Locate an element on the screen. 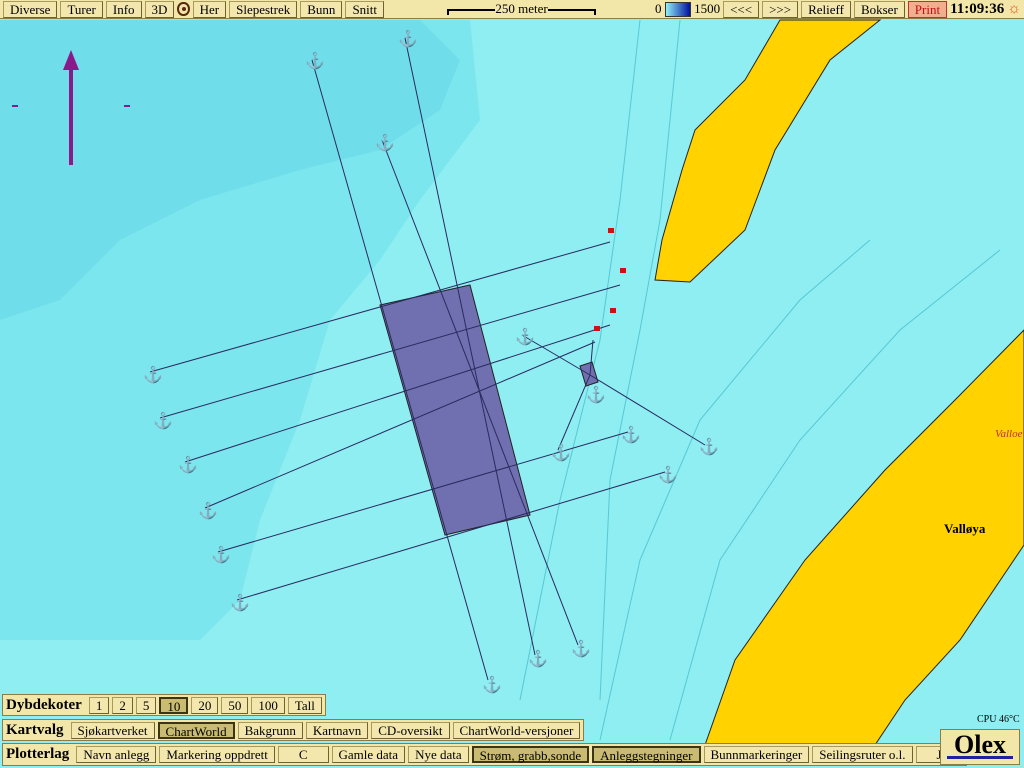 The image size is (1024, 768). cpu-temp: CPU 46°C is located at coordinates (998, 719).